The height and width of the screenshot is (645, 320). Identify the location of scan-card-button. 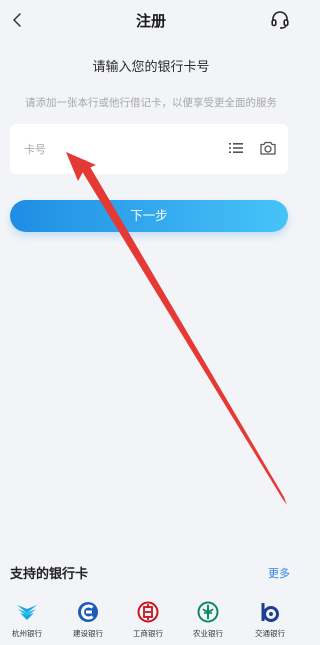
(268, 148).